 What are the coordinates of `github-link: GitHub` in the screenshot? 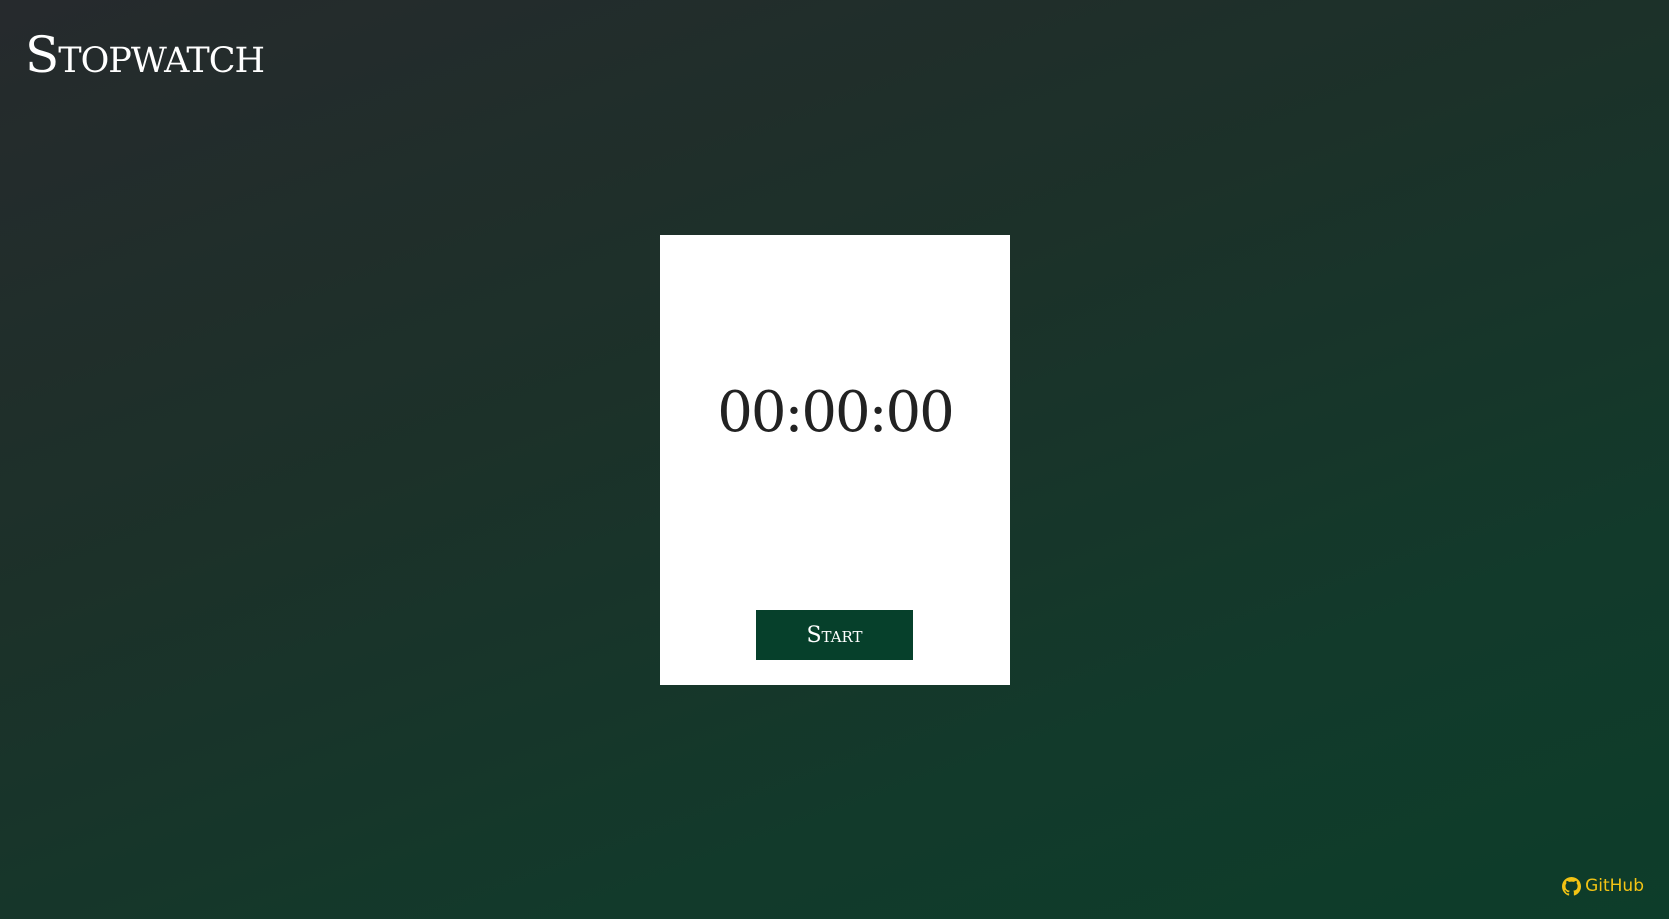 It's located at (1603, 886).